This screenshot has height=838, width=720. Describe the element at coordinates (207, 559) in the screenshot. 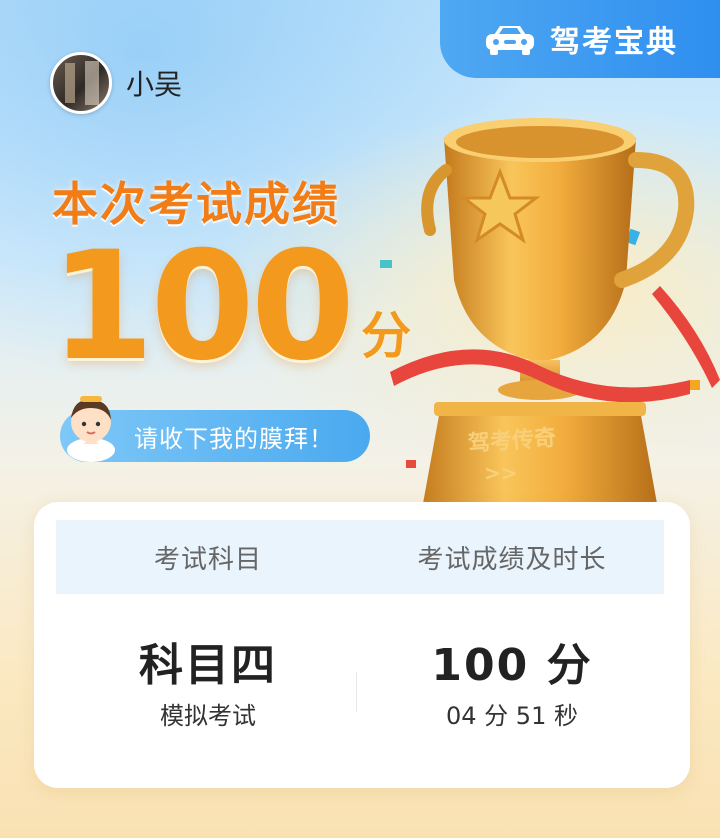

I see `header-subject: 考试科目` at that location.